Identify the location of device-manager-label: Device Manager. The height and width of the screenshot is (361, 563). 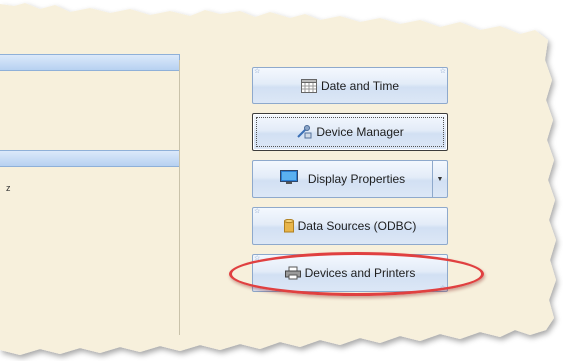
(360, 132).